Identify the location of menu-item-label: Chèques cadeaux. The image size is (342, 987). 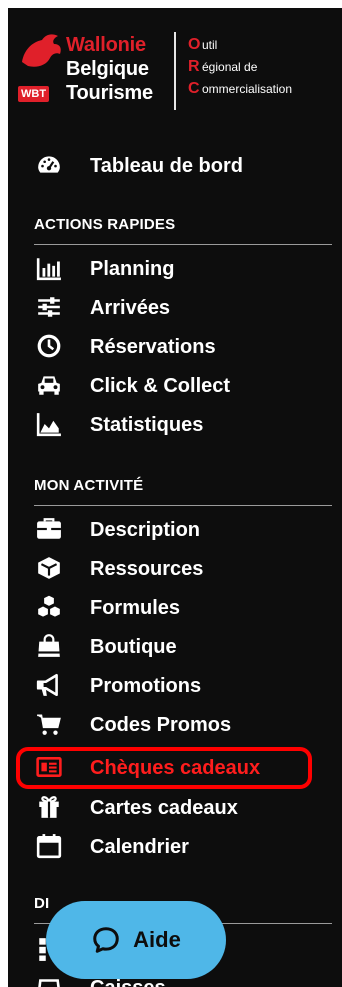
(175, 767).